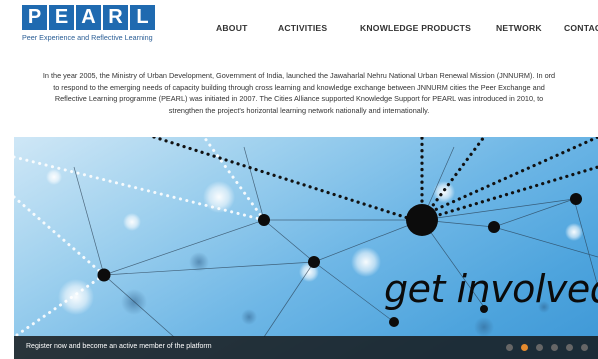 The height and width of the screenshot is (359, 598). Describe the element at coordinates (232, 28) in the screenshot. I see `nav-item-about: ABOUT` at that location.